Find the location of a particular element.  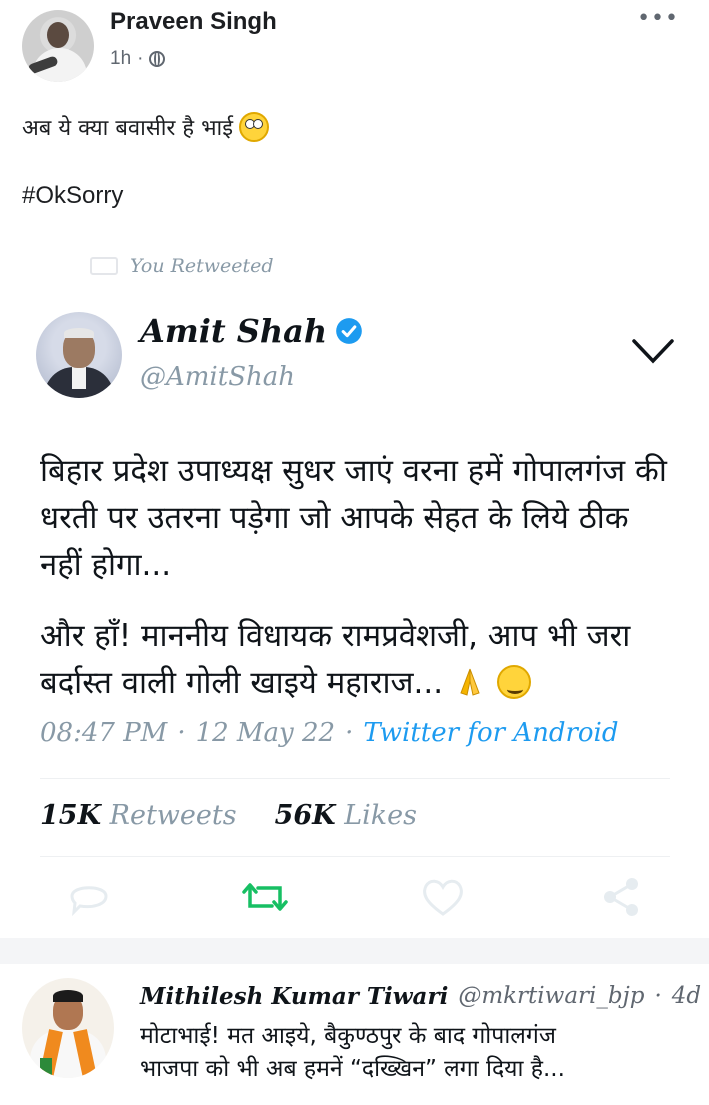

more-dots-icon: ••• is located at coordinates (658, 18).